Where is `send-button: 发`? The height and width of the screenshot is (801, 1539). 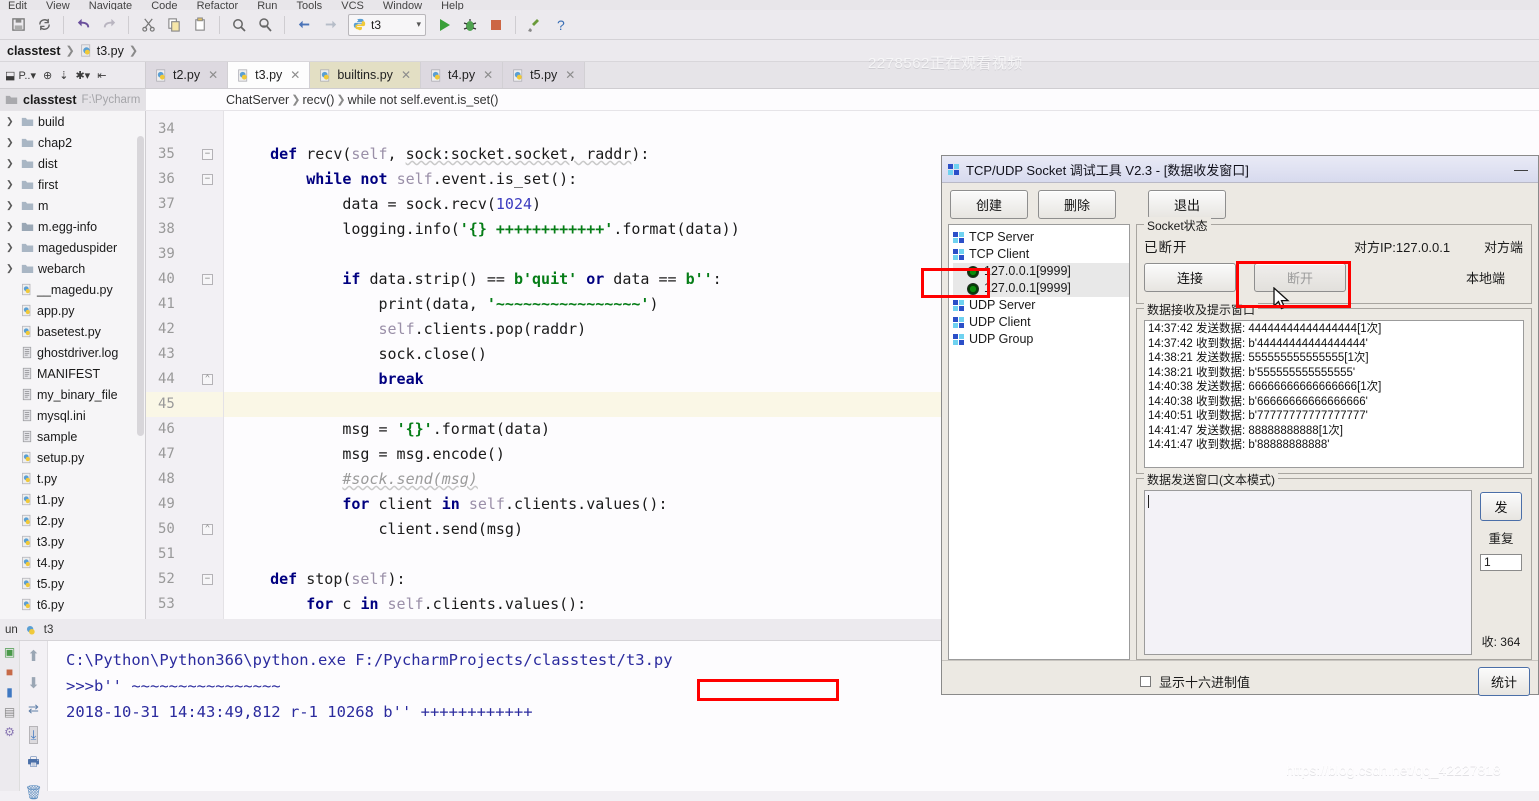 send-button: 发 is located at coordinates (1501, 506).